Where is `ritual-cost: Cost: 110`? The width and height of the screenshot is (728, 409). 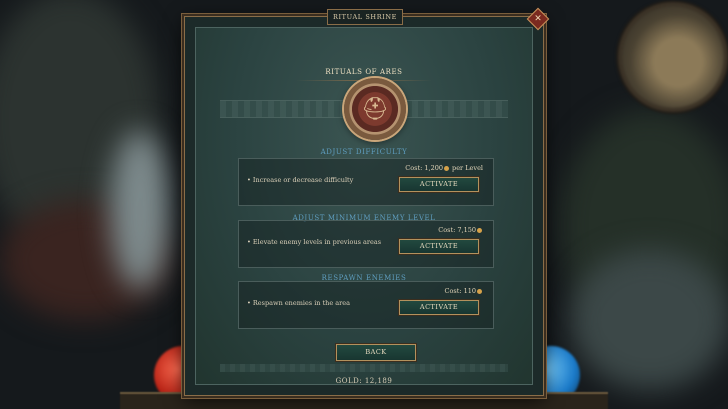
ritual-cost: Cost: 110 is located at coordinates (464, 291).